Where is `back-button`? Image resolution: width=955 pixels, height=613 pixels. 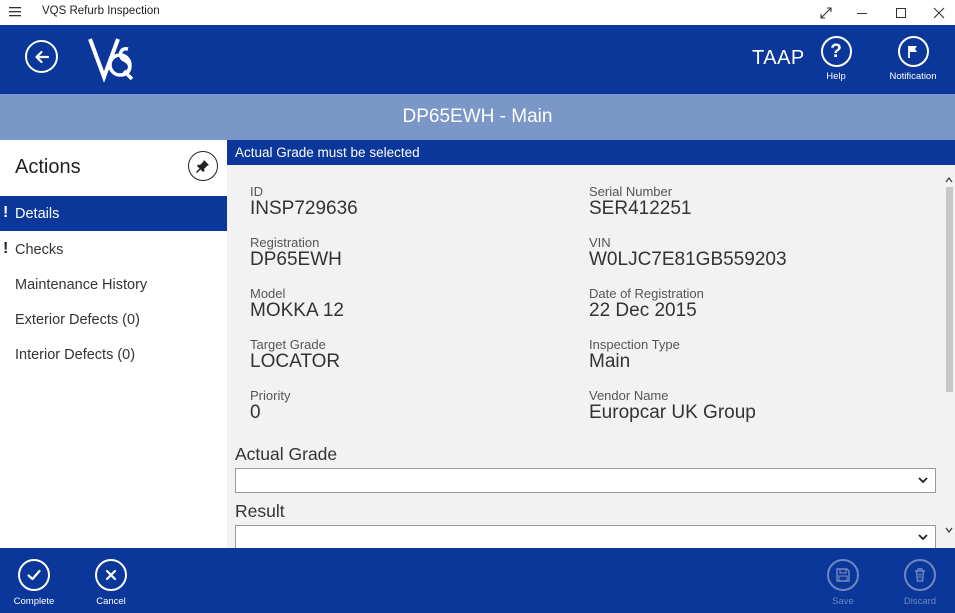 back-button is located at coordinates (41, 56).